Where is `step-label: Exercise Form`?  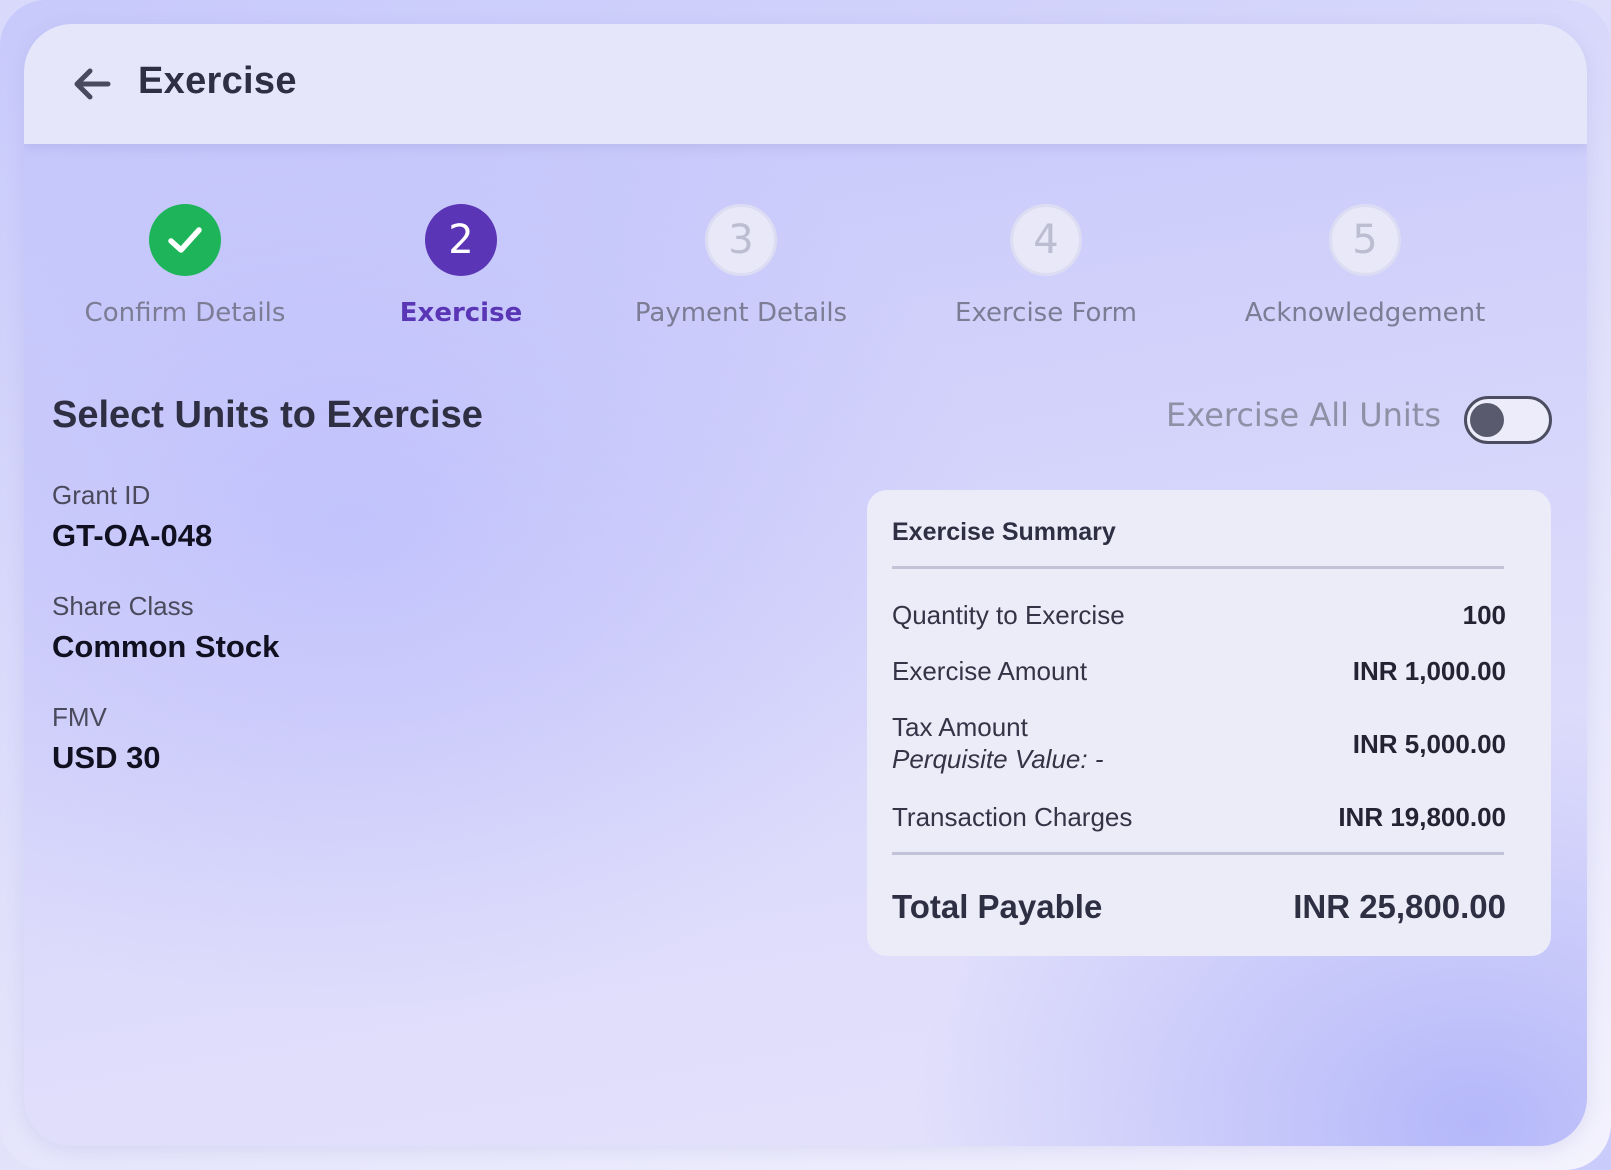 step-label: Exercise Form is located at coordinates (1046, 313).